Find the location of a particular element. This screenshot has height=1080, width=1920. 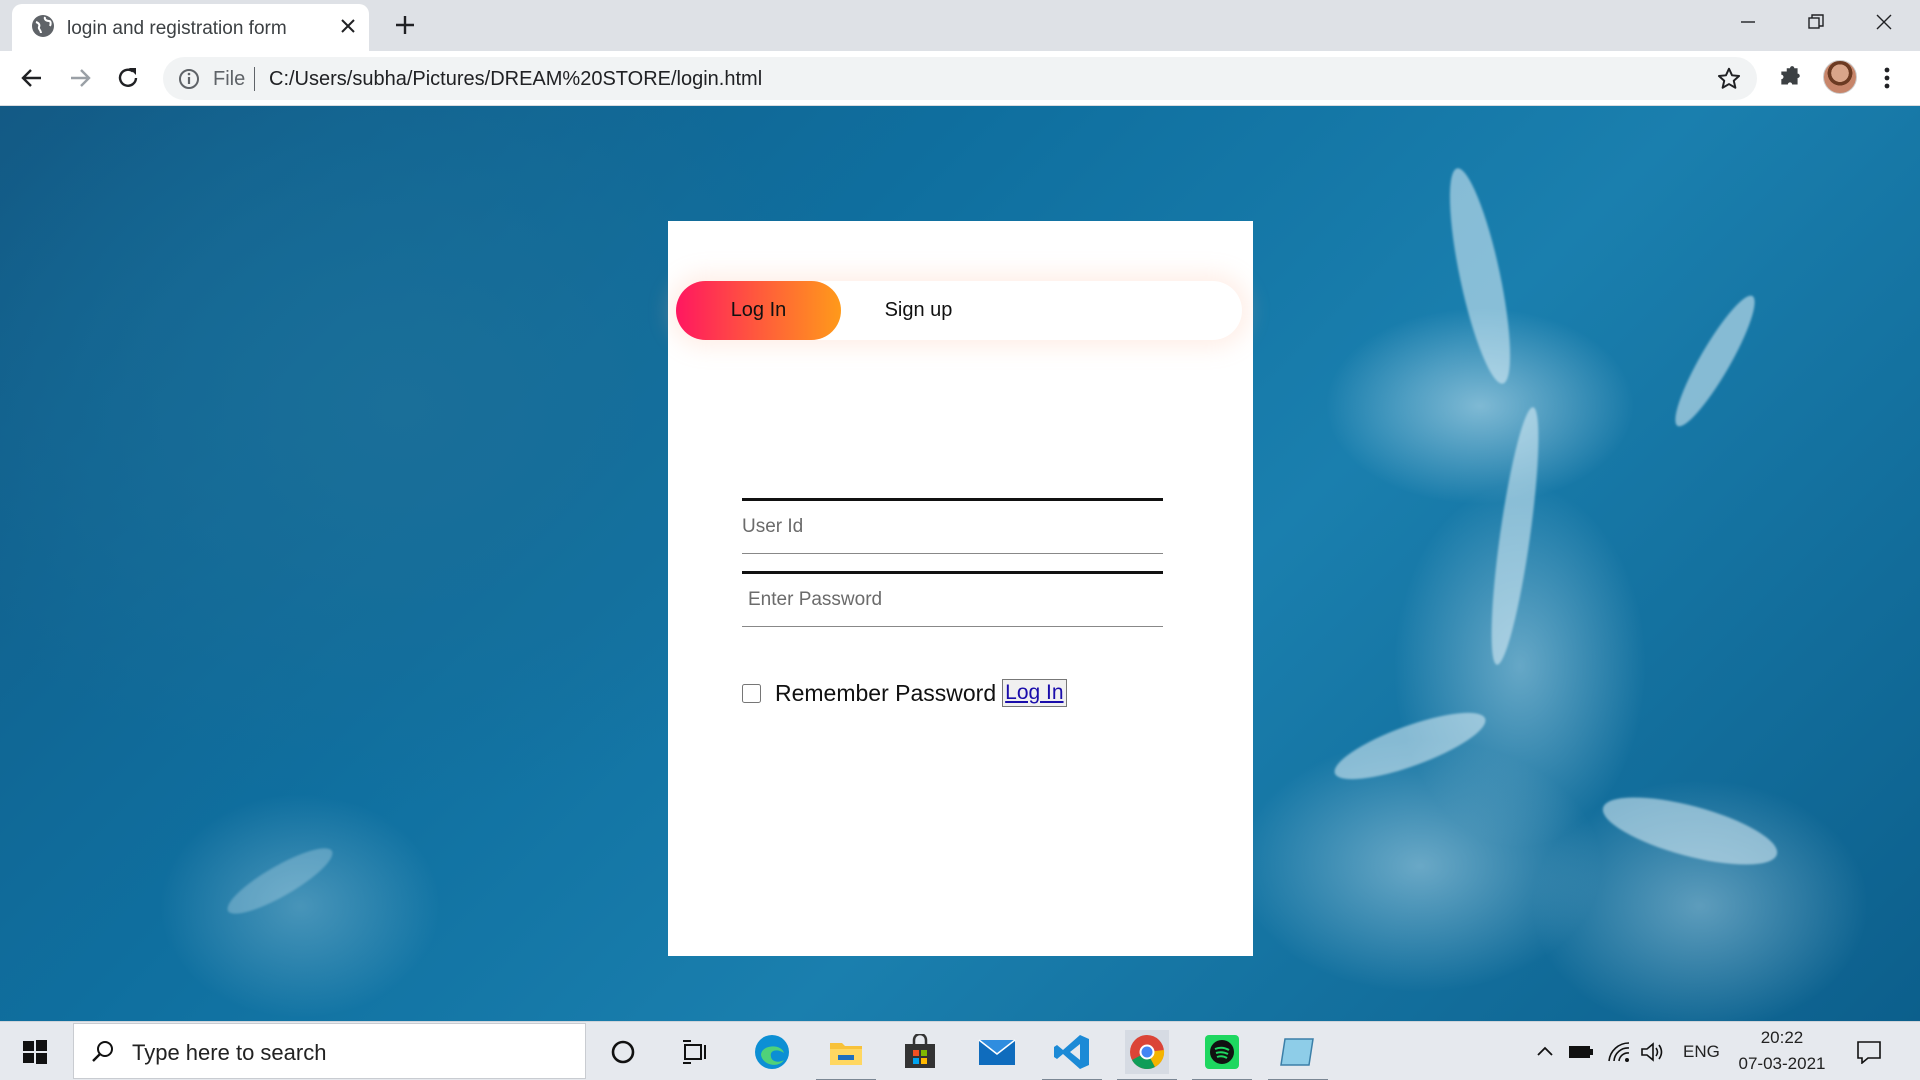

clock-date: 07-03-2021 is located at coordinates (1782, 1063).